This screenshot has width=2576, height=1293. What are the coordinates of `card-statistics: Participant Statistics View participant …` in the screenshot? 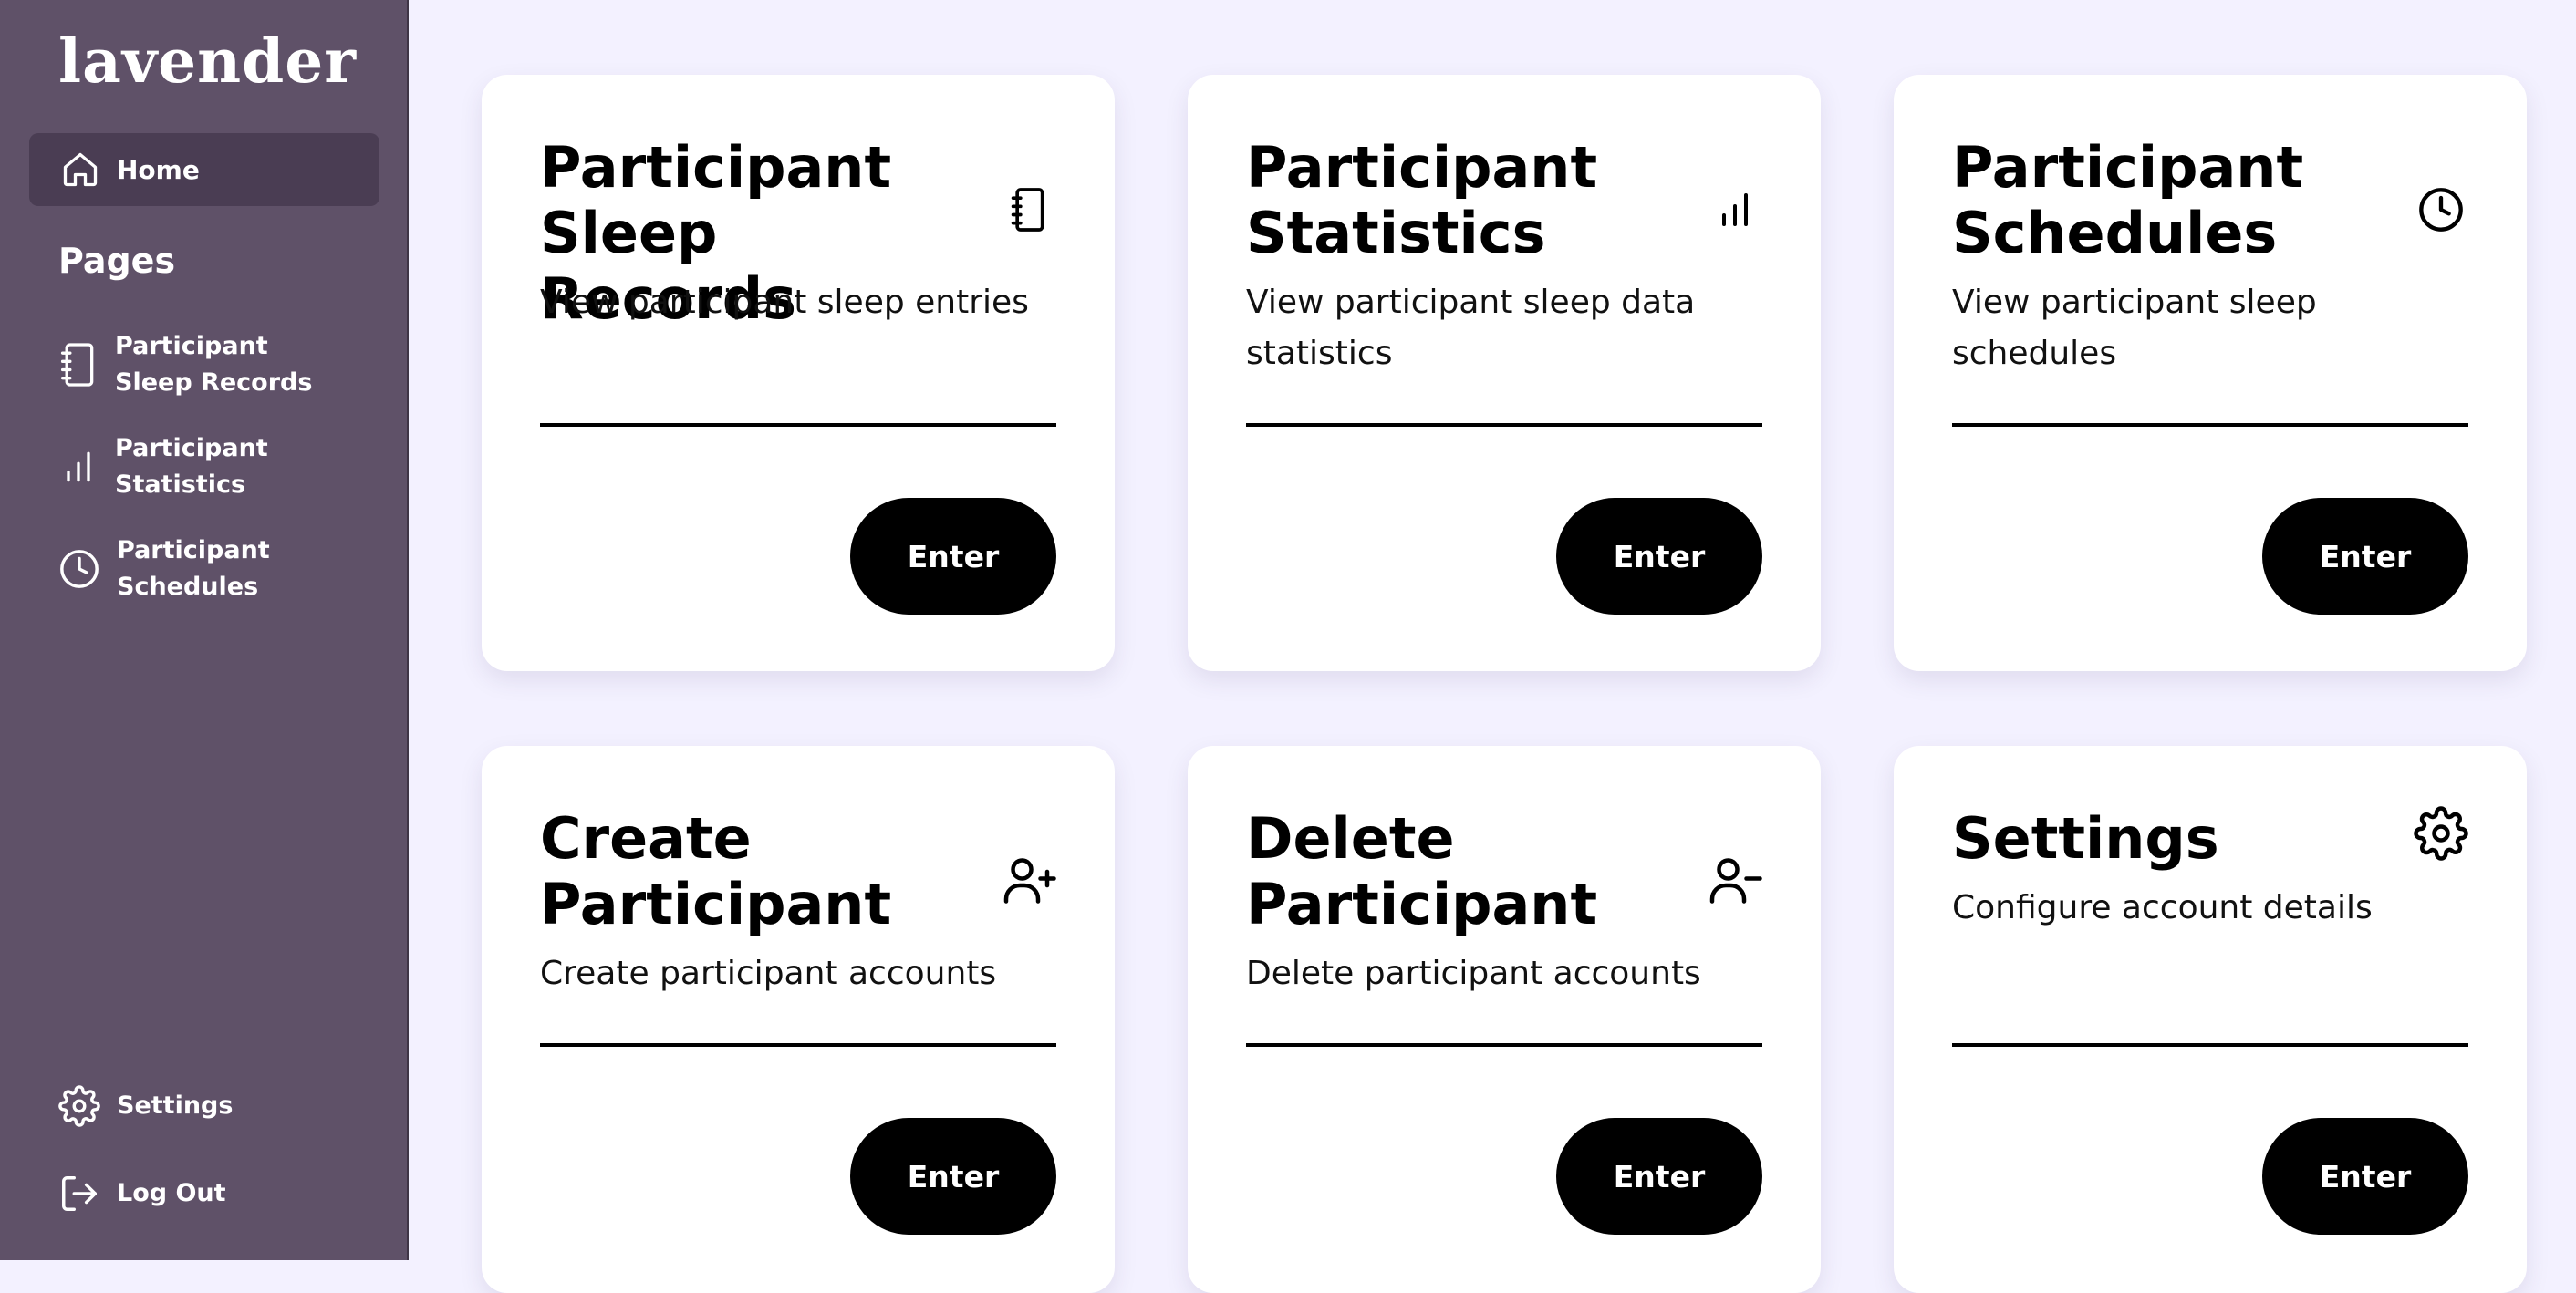 It's located at (1504, 373).